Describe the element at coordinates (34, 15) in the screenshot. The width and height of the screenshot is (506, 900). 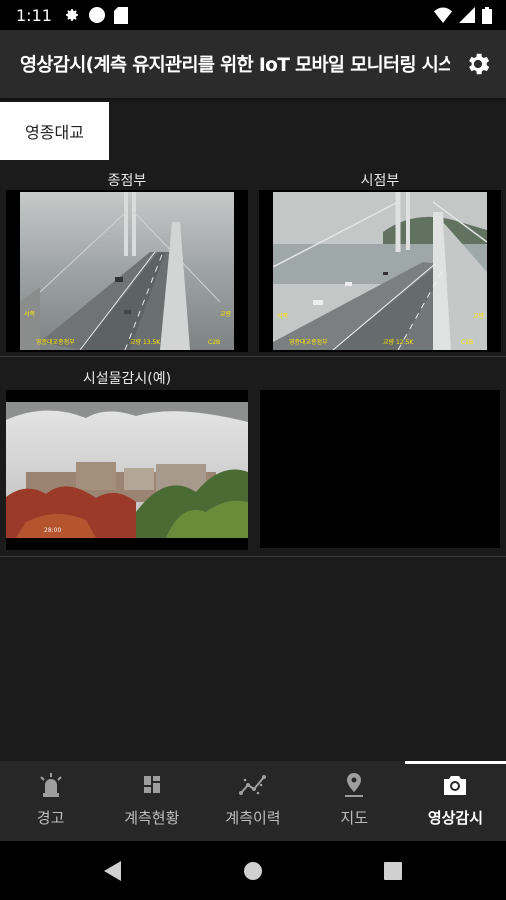
I see `status-time: 1:11` at that location.